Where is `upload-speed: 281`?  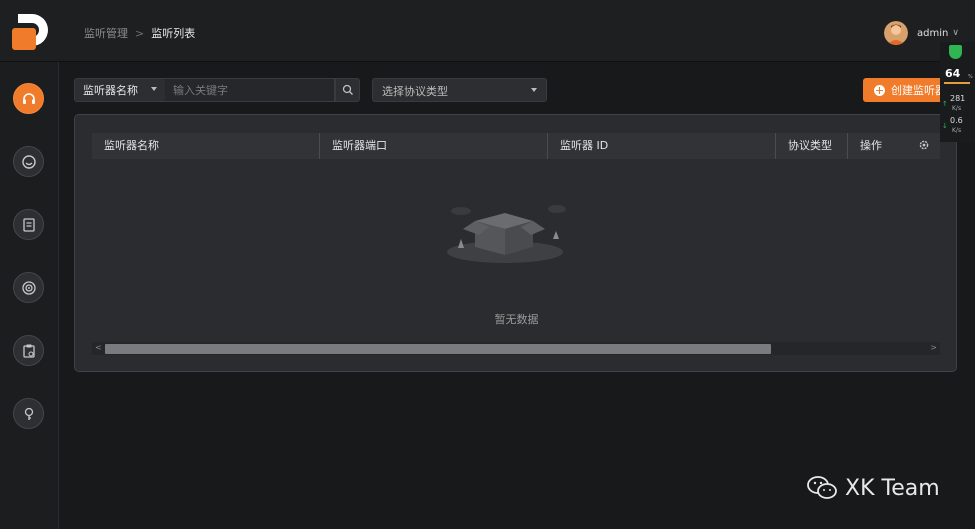 upload-speed: 281 is located at coordinates (958, 98).